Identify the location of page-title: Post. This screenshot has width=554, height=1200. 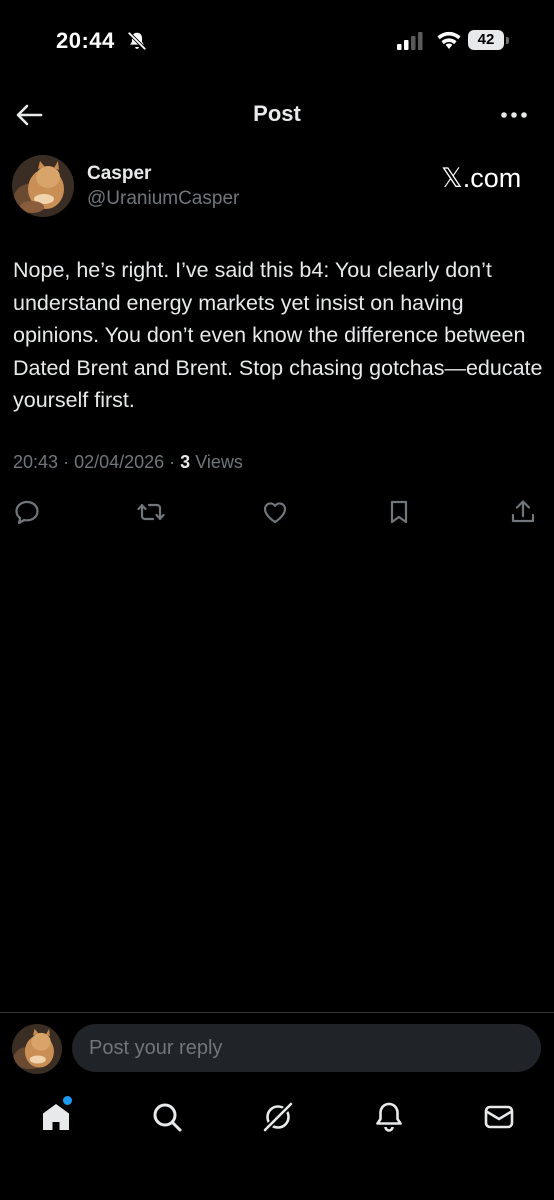
(277, 113).